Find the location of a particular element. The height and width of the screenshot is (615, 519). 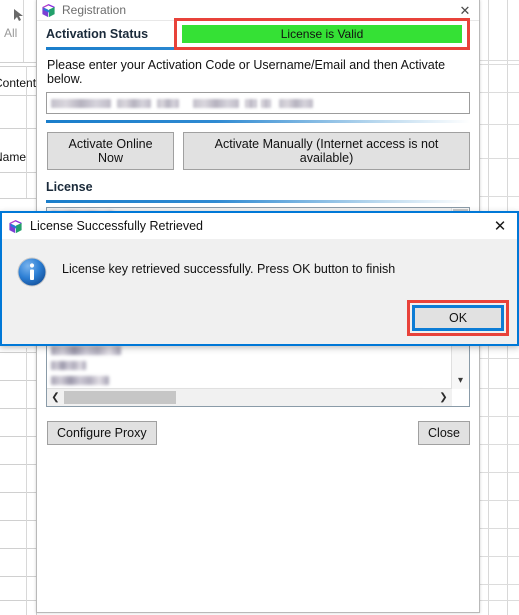

activation-status-row: Activation Status License is Valid is located at coordinates (258, 34).